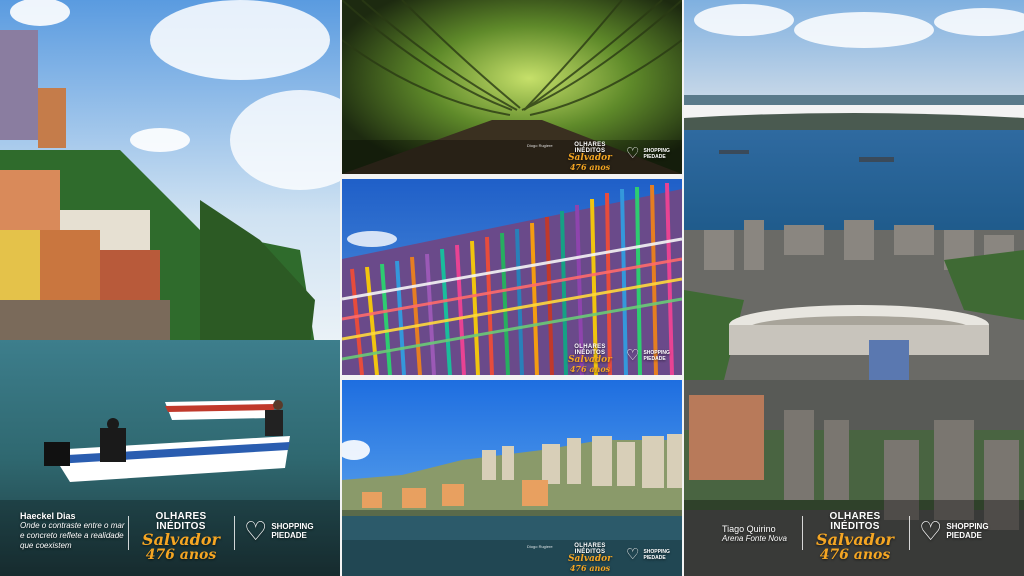 The width and height of the screenshot is (1024, 576). I want to click on photographer-name: Tiago Quirino, so click(749, 529).